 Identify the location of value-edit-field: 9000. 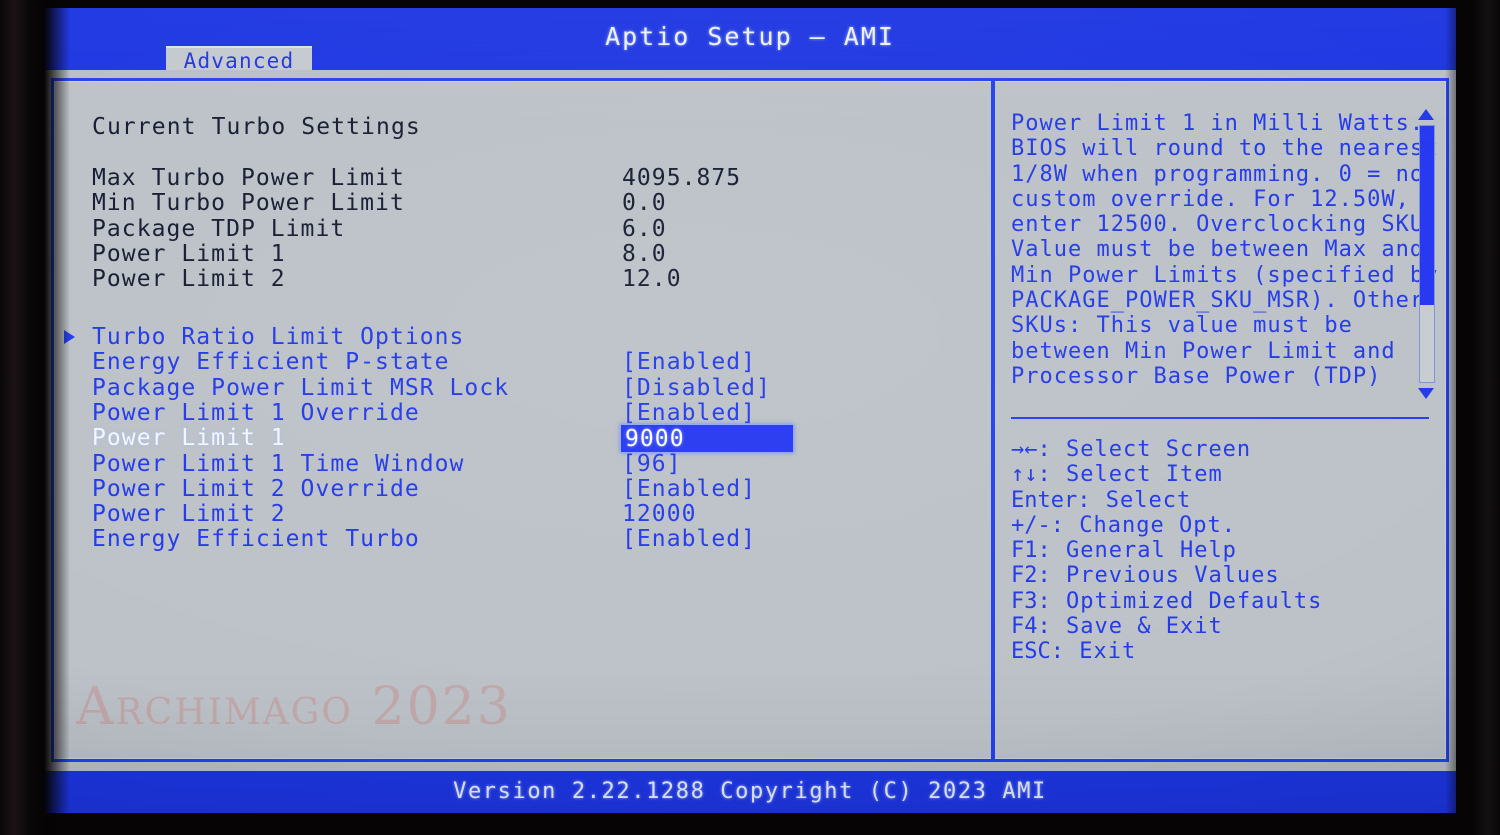
(707, 439).